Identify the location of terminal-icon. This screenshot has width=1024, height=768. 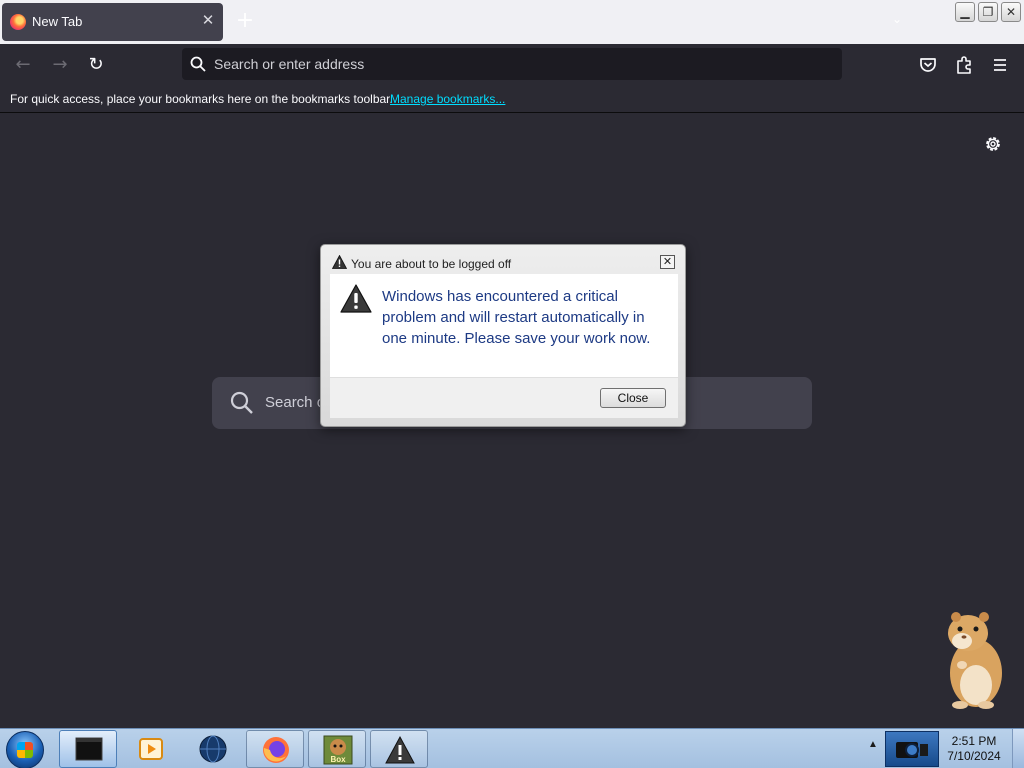
(89, 749).